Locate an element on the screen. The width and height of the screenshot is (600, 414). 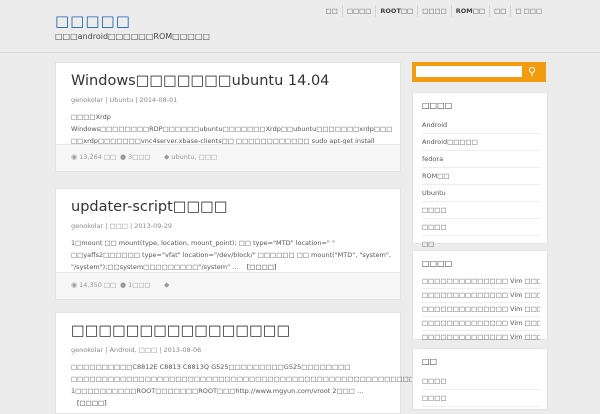
list-item: Android□□□□□ is located at coordinates (481, 142).